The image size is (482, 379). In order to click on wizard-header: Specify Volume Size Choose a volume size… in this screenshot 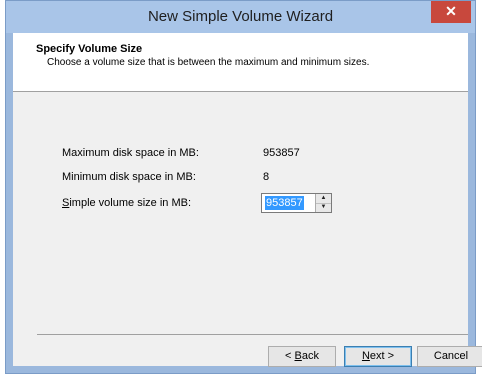, I will do `click(240, 62)`.